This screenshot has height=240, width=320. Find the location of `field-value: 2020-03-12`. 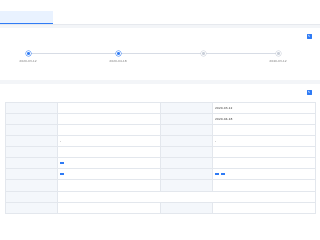

field-value: 2020-03-12 is located at coordinates (264, 108).